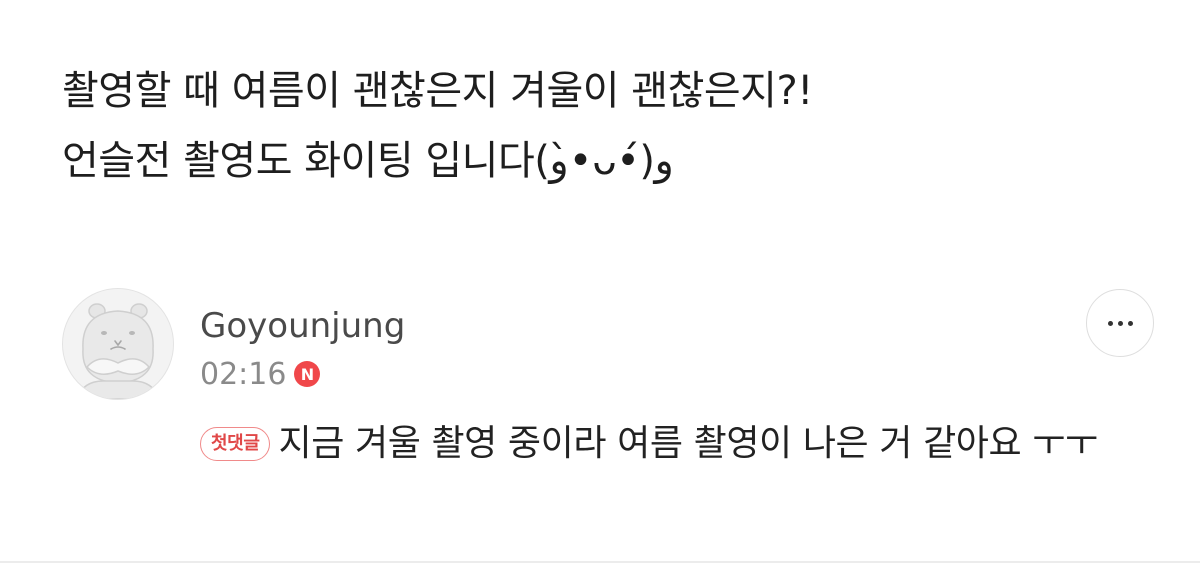  I want to click on post-line-1: 촬영할 때 여름이 괜찮은지 겨울이 괜찮은지?!, so click(437, 91).